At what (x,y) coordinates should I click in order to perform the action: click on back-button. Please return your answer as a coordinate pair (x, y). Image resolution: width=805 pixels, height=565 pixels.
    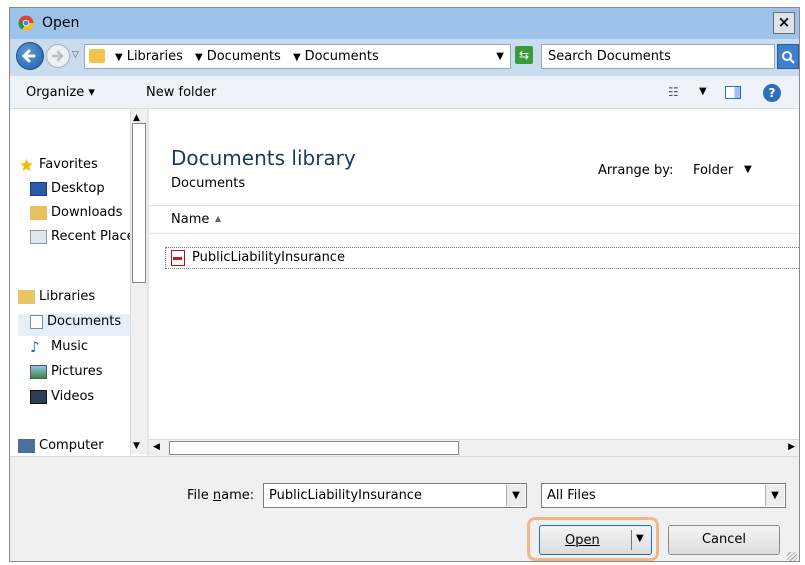
    Looking at the image, I should click on (30, 56).